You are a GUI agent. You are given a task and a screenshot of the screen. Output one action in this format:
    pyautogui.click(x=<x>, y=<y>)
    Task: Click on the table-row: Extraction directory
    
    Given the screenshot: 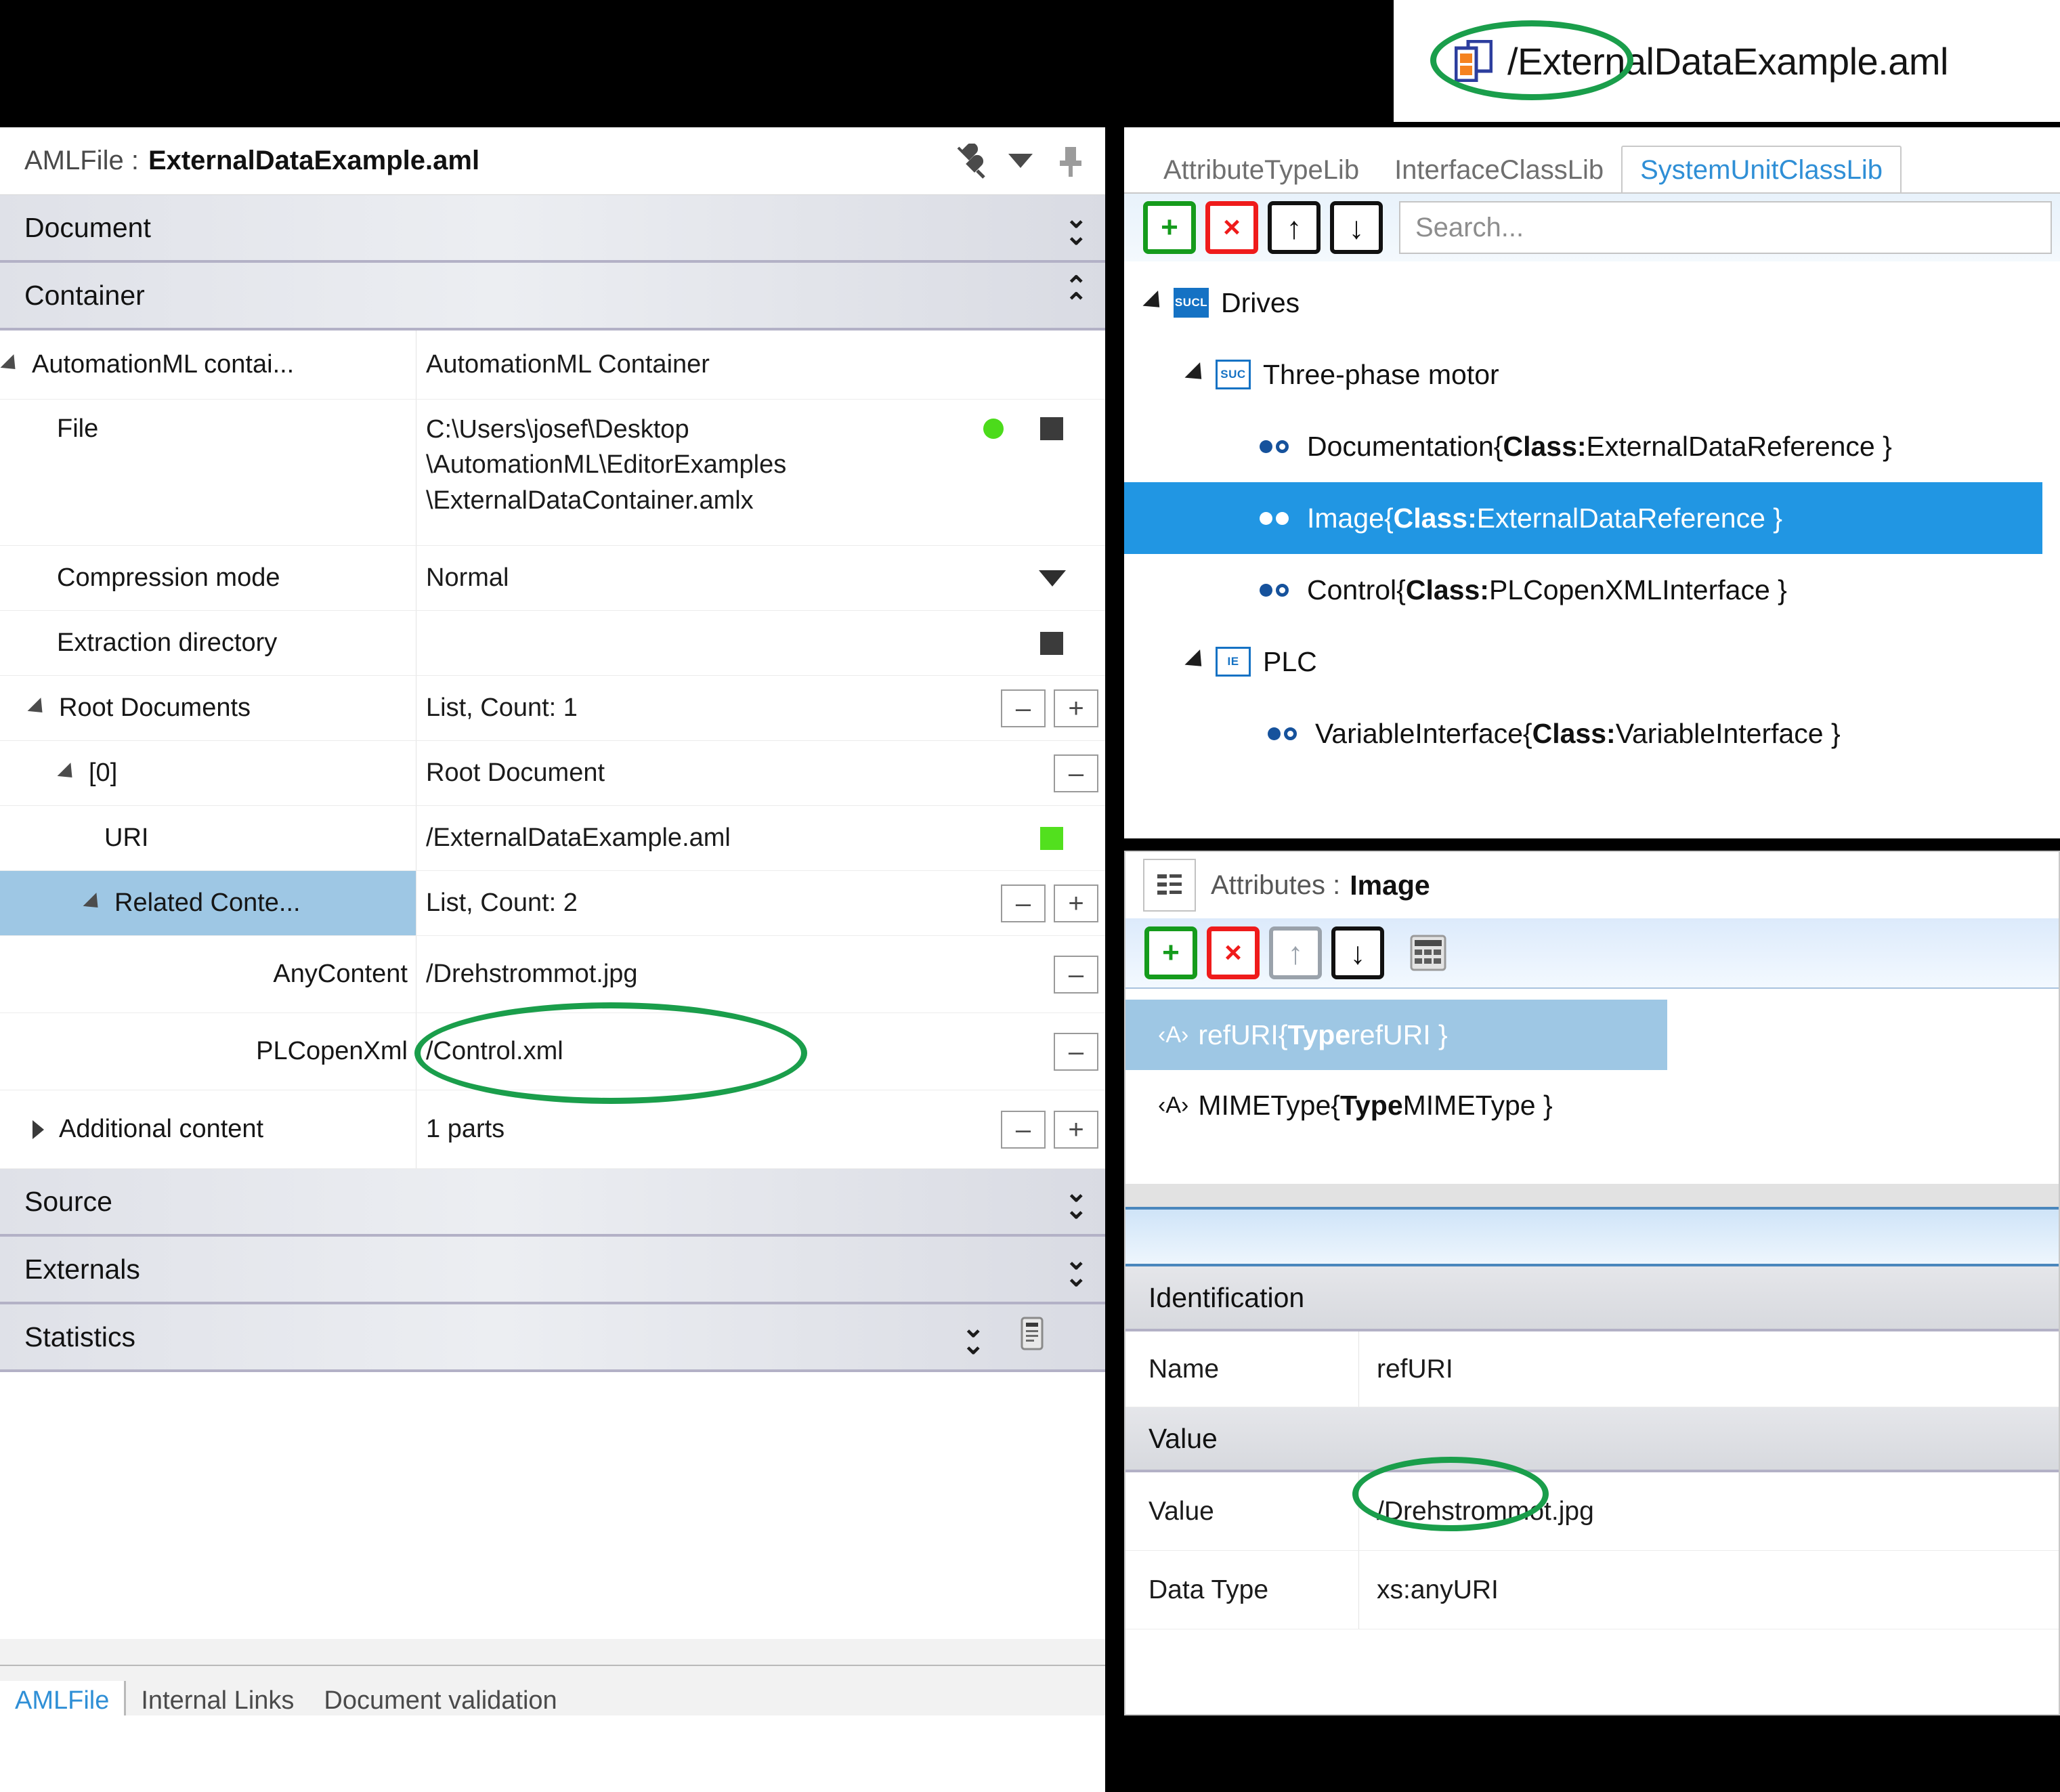 What is the action you would take?
    pyautogui.click(x=553, y=643)
    